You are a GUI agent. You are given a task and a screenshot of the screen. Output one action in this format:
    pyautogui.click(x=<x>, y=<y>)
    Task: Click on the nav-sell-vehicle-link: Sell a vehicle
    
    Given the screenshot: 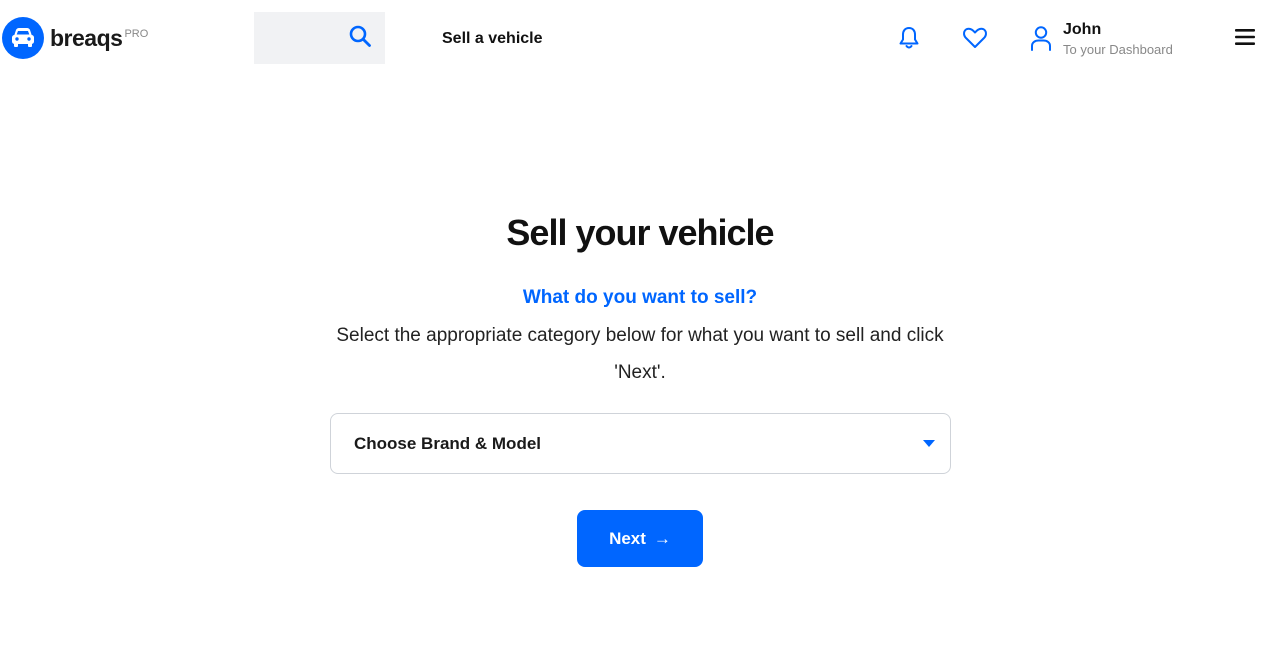 What is the action you would take?
    pyautogui.click(x=492, y=39)
    